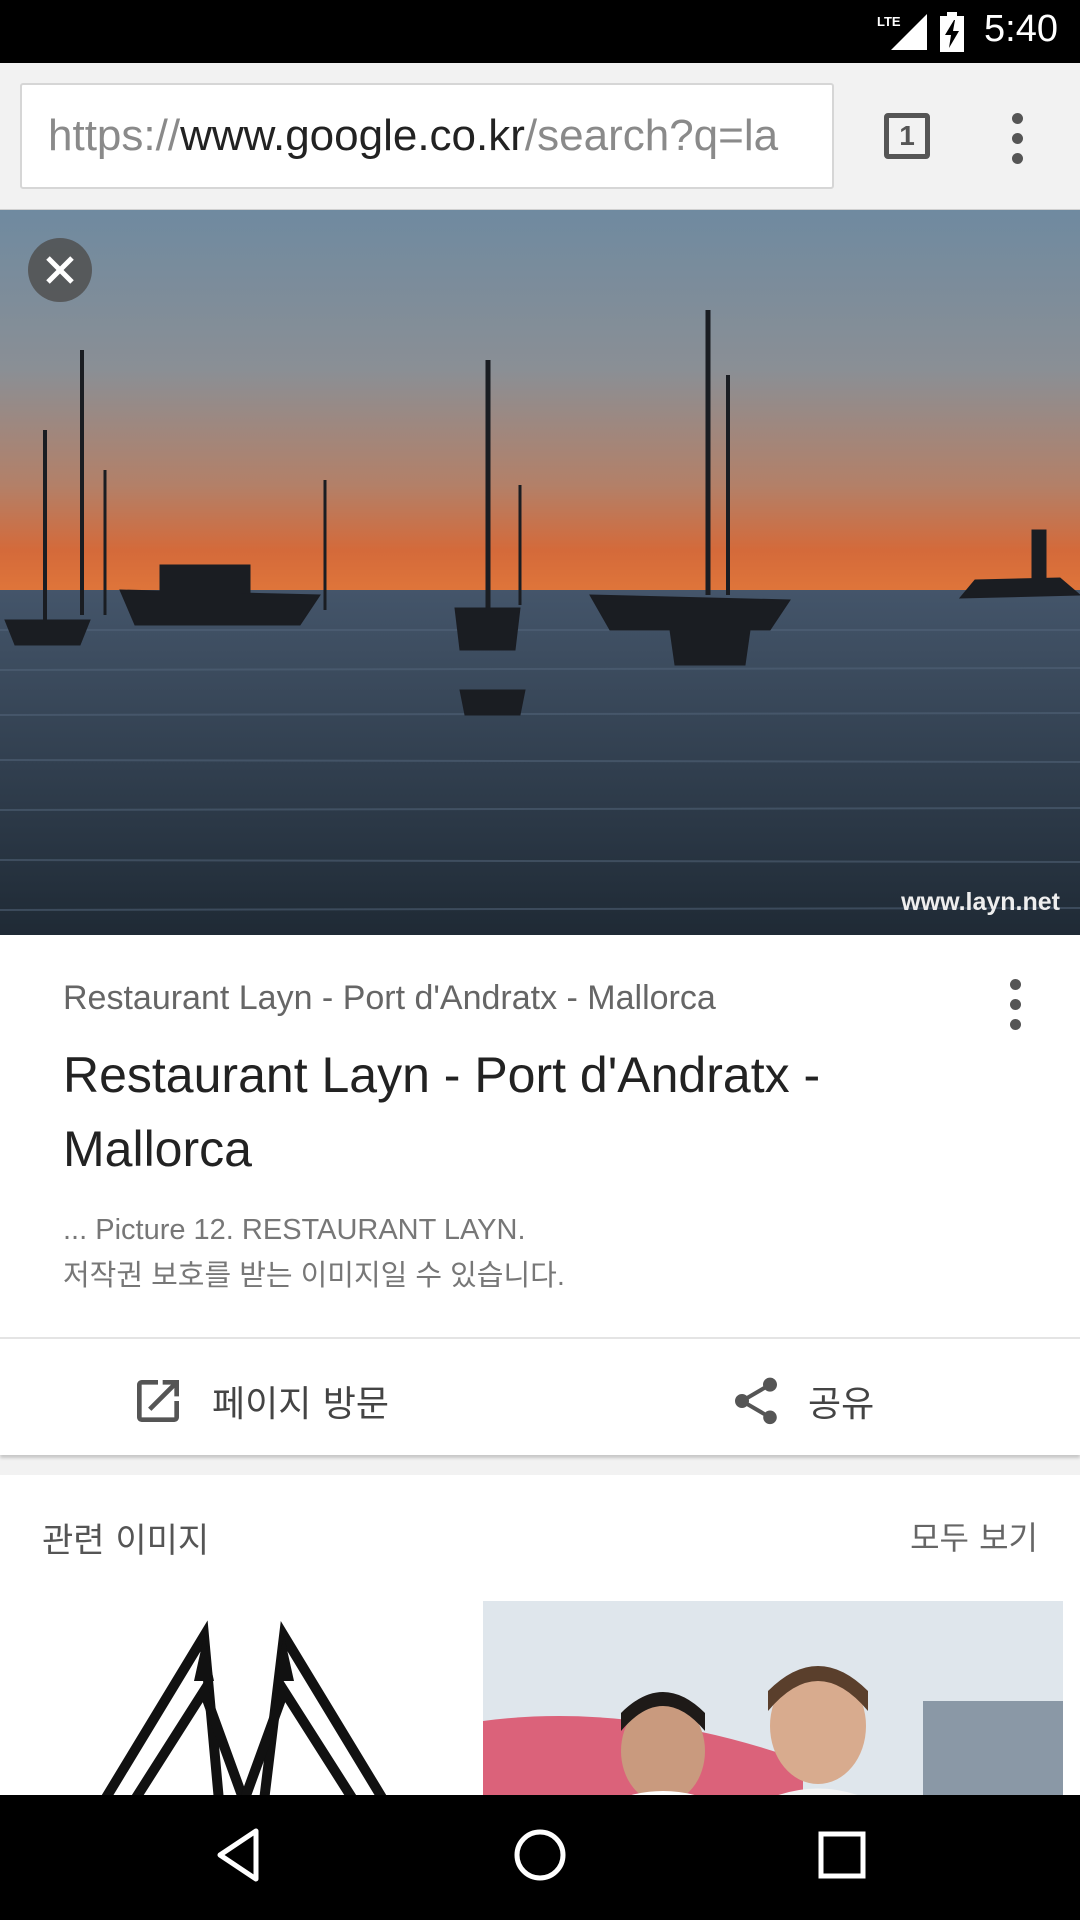 The image size is (1080, 1920). Describe the element at coordinates (980, 902) in the screenshot. I see `image-watermark: www.layn.net` at that location.